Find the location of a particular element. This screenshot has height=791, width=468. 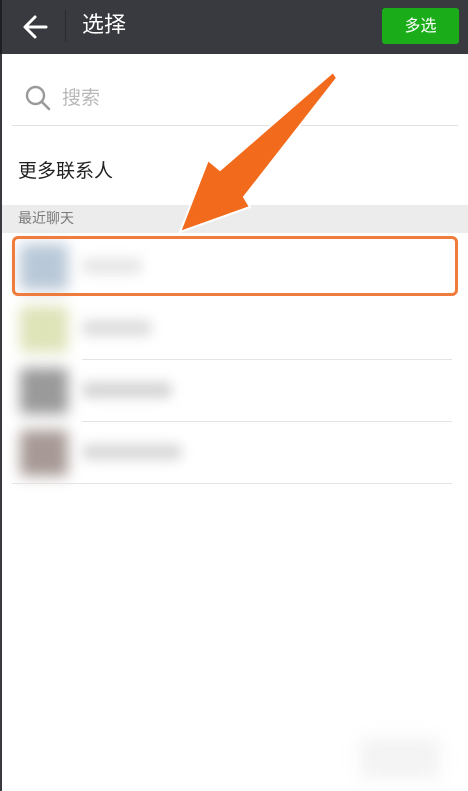

back-button is located at coordinates (36, 27).